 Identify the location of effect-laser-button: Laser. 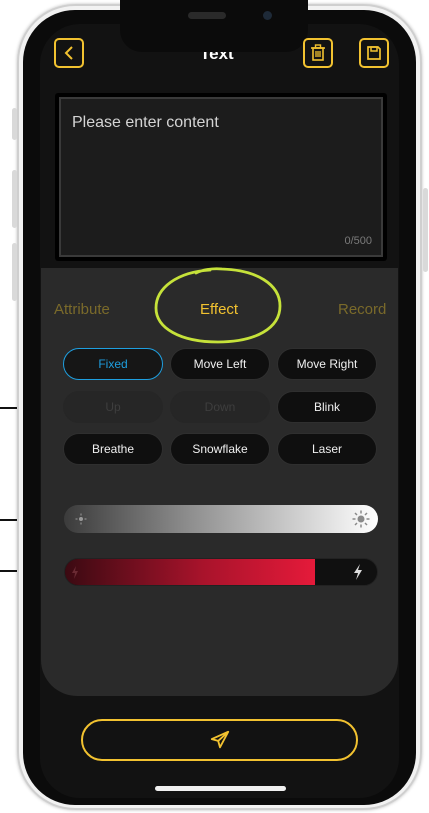
(327, 449).